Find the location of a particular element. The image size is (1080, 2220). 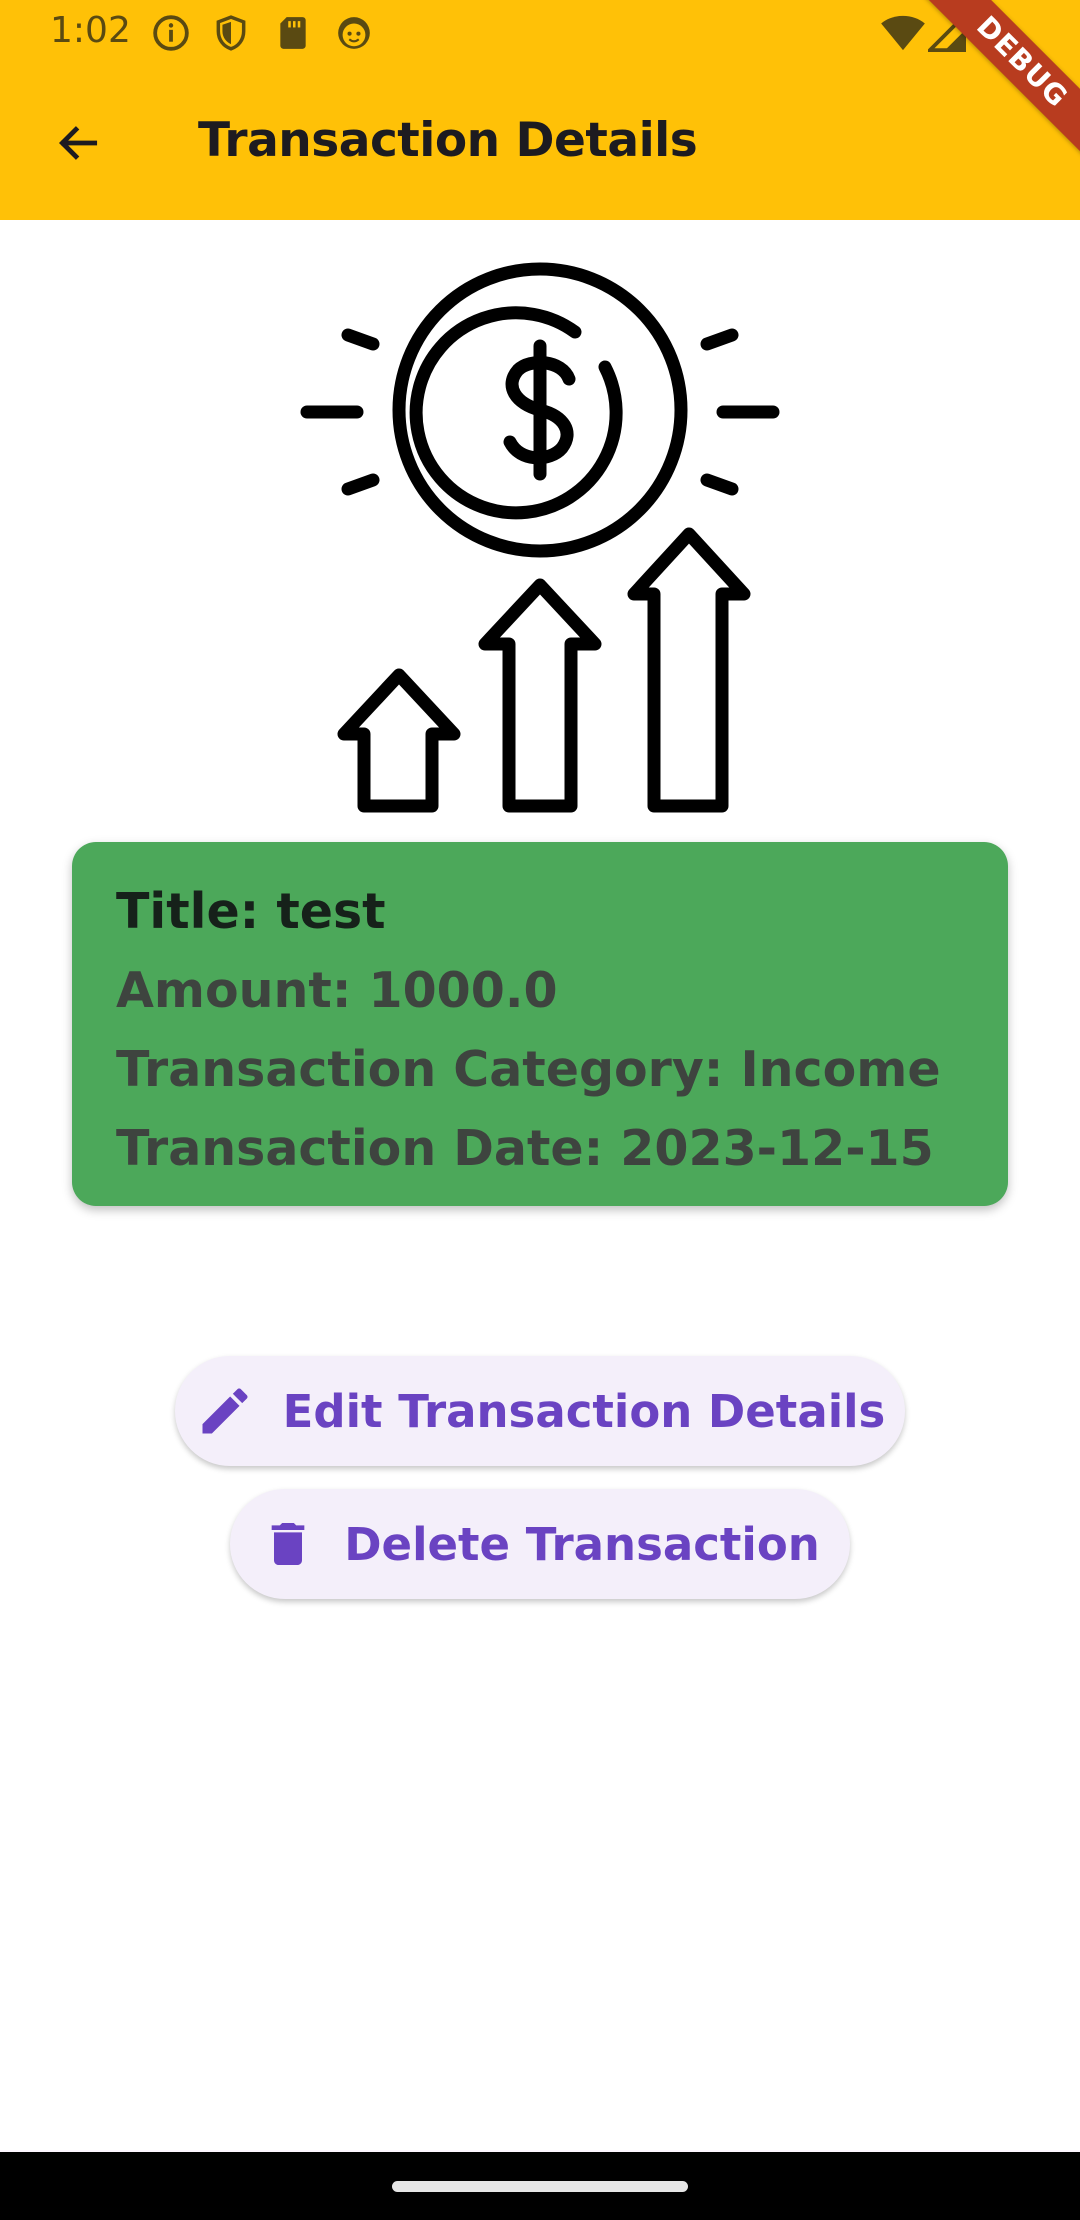

delete-transaction-button: Delete Transaction is located at coordinates (540, 1544).